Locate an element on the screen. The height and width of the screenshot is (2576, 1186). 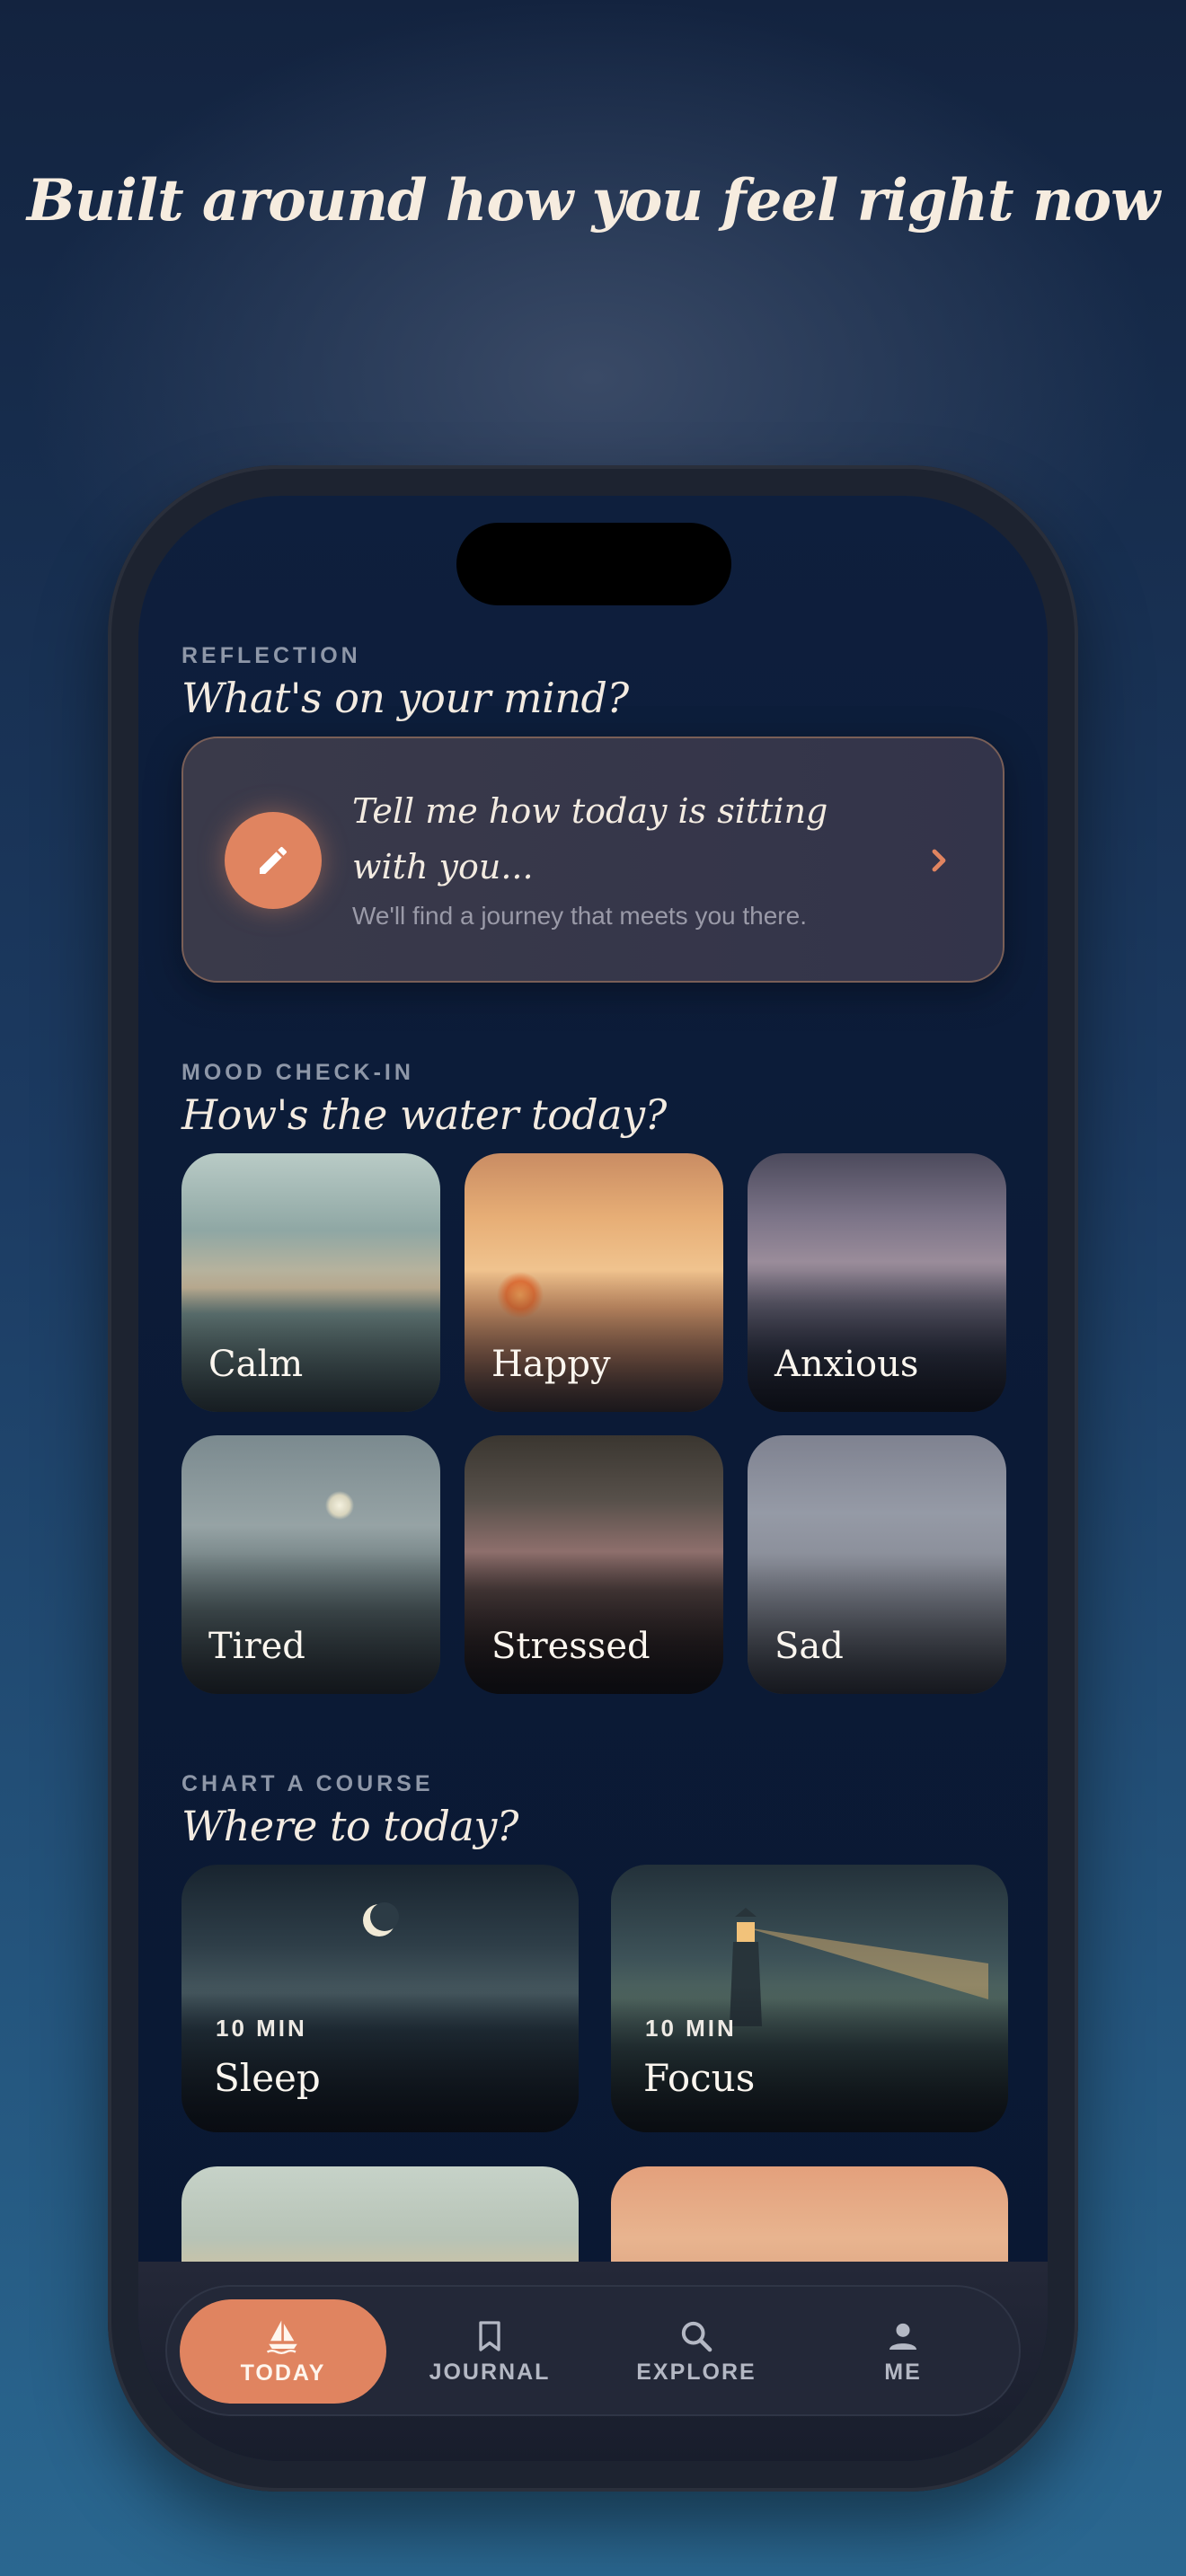
mood-eyebrow: MOOD CHECK-IN is located at coordinates (297, 1072).